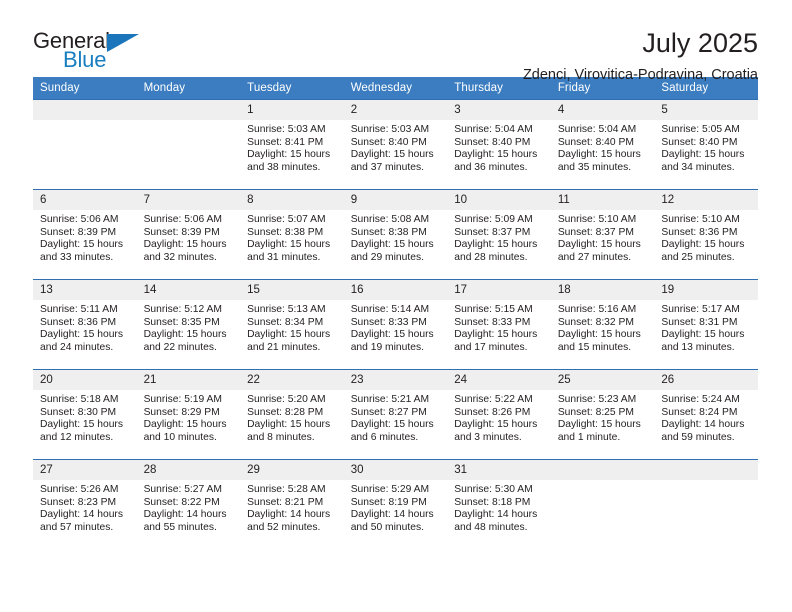 The height and width of the screenshot is (612, 792). Describe the element at coordinates (395, 290) in the screenshot. I see `day-number: 16` at that location.